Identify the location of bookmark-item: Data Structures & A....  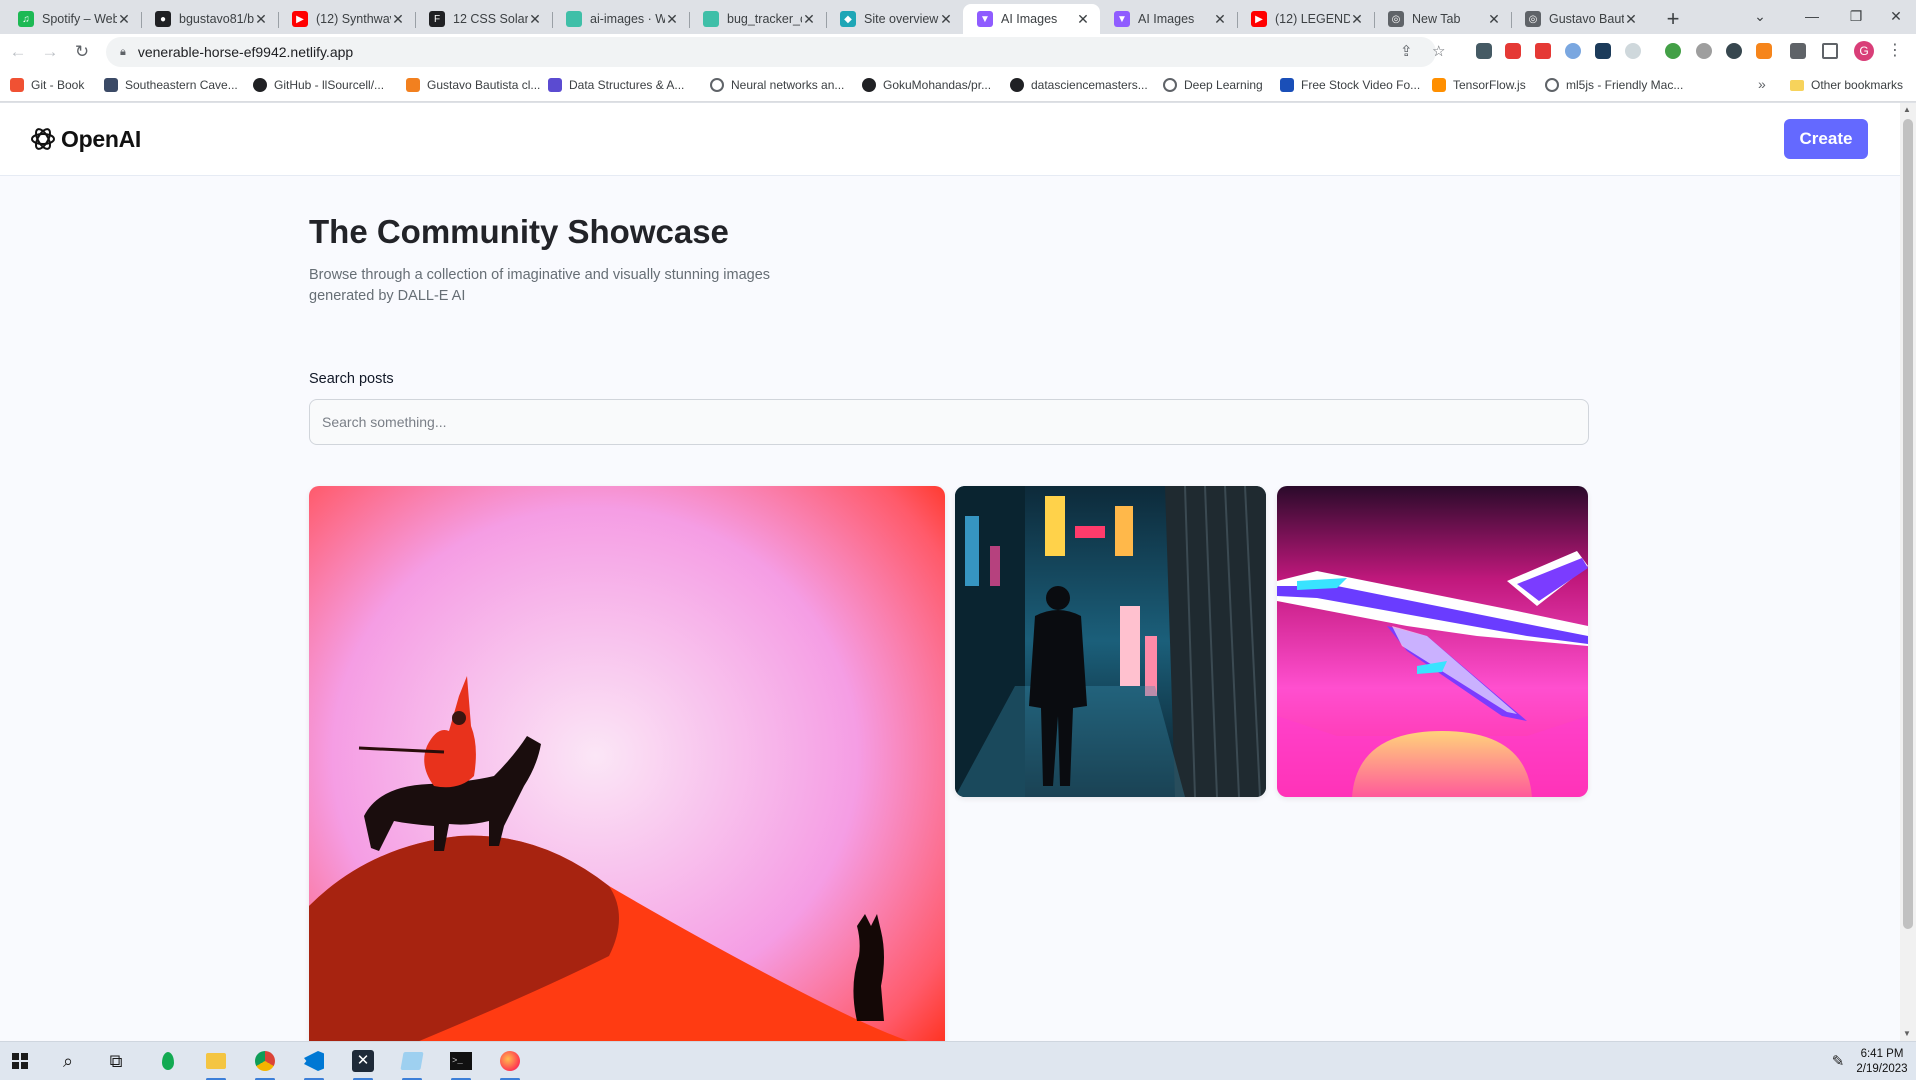
(616, 85).